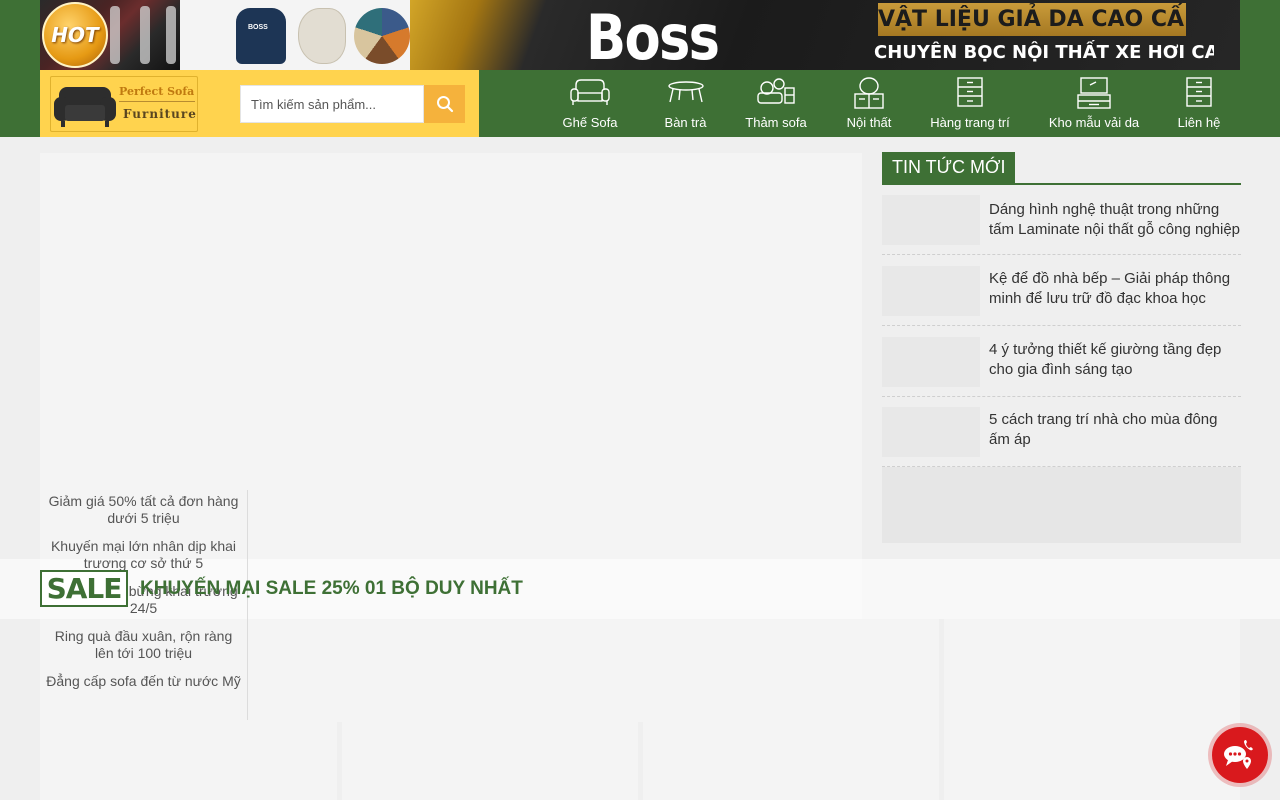 The image size is (1280, 800). I want to click on search-input, so click(332, 104).